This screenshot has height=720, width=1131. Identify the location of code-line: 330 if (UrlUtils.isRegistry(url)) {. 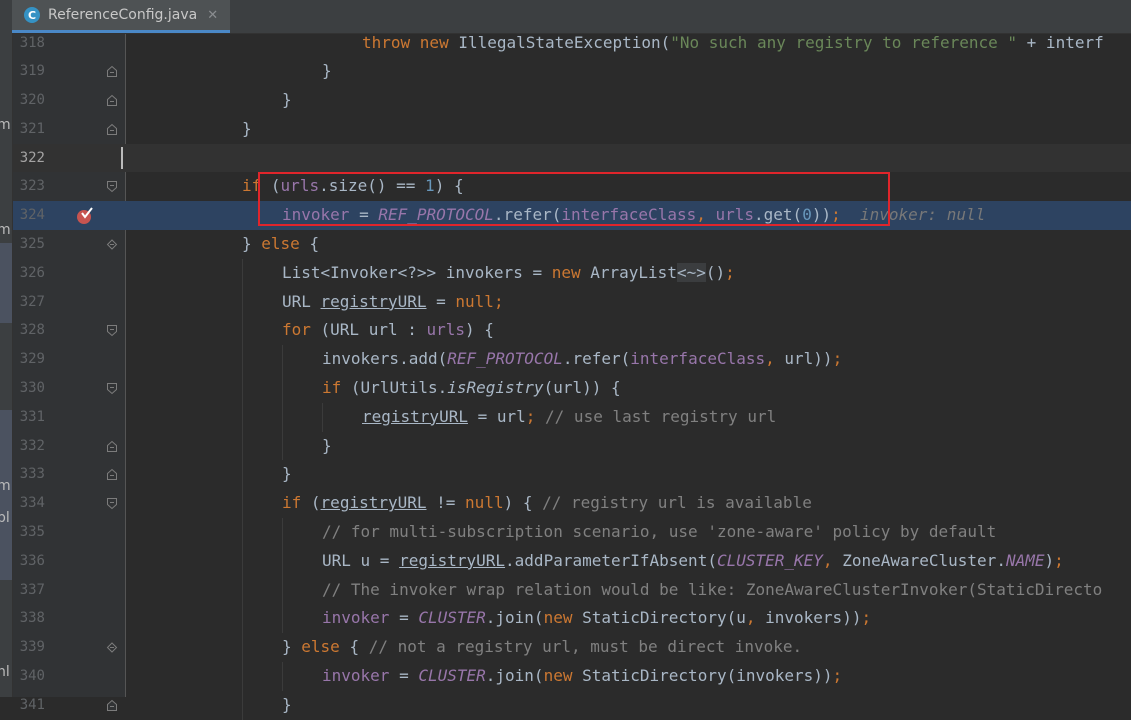
(565, 388).